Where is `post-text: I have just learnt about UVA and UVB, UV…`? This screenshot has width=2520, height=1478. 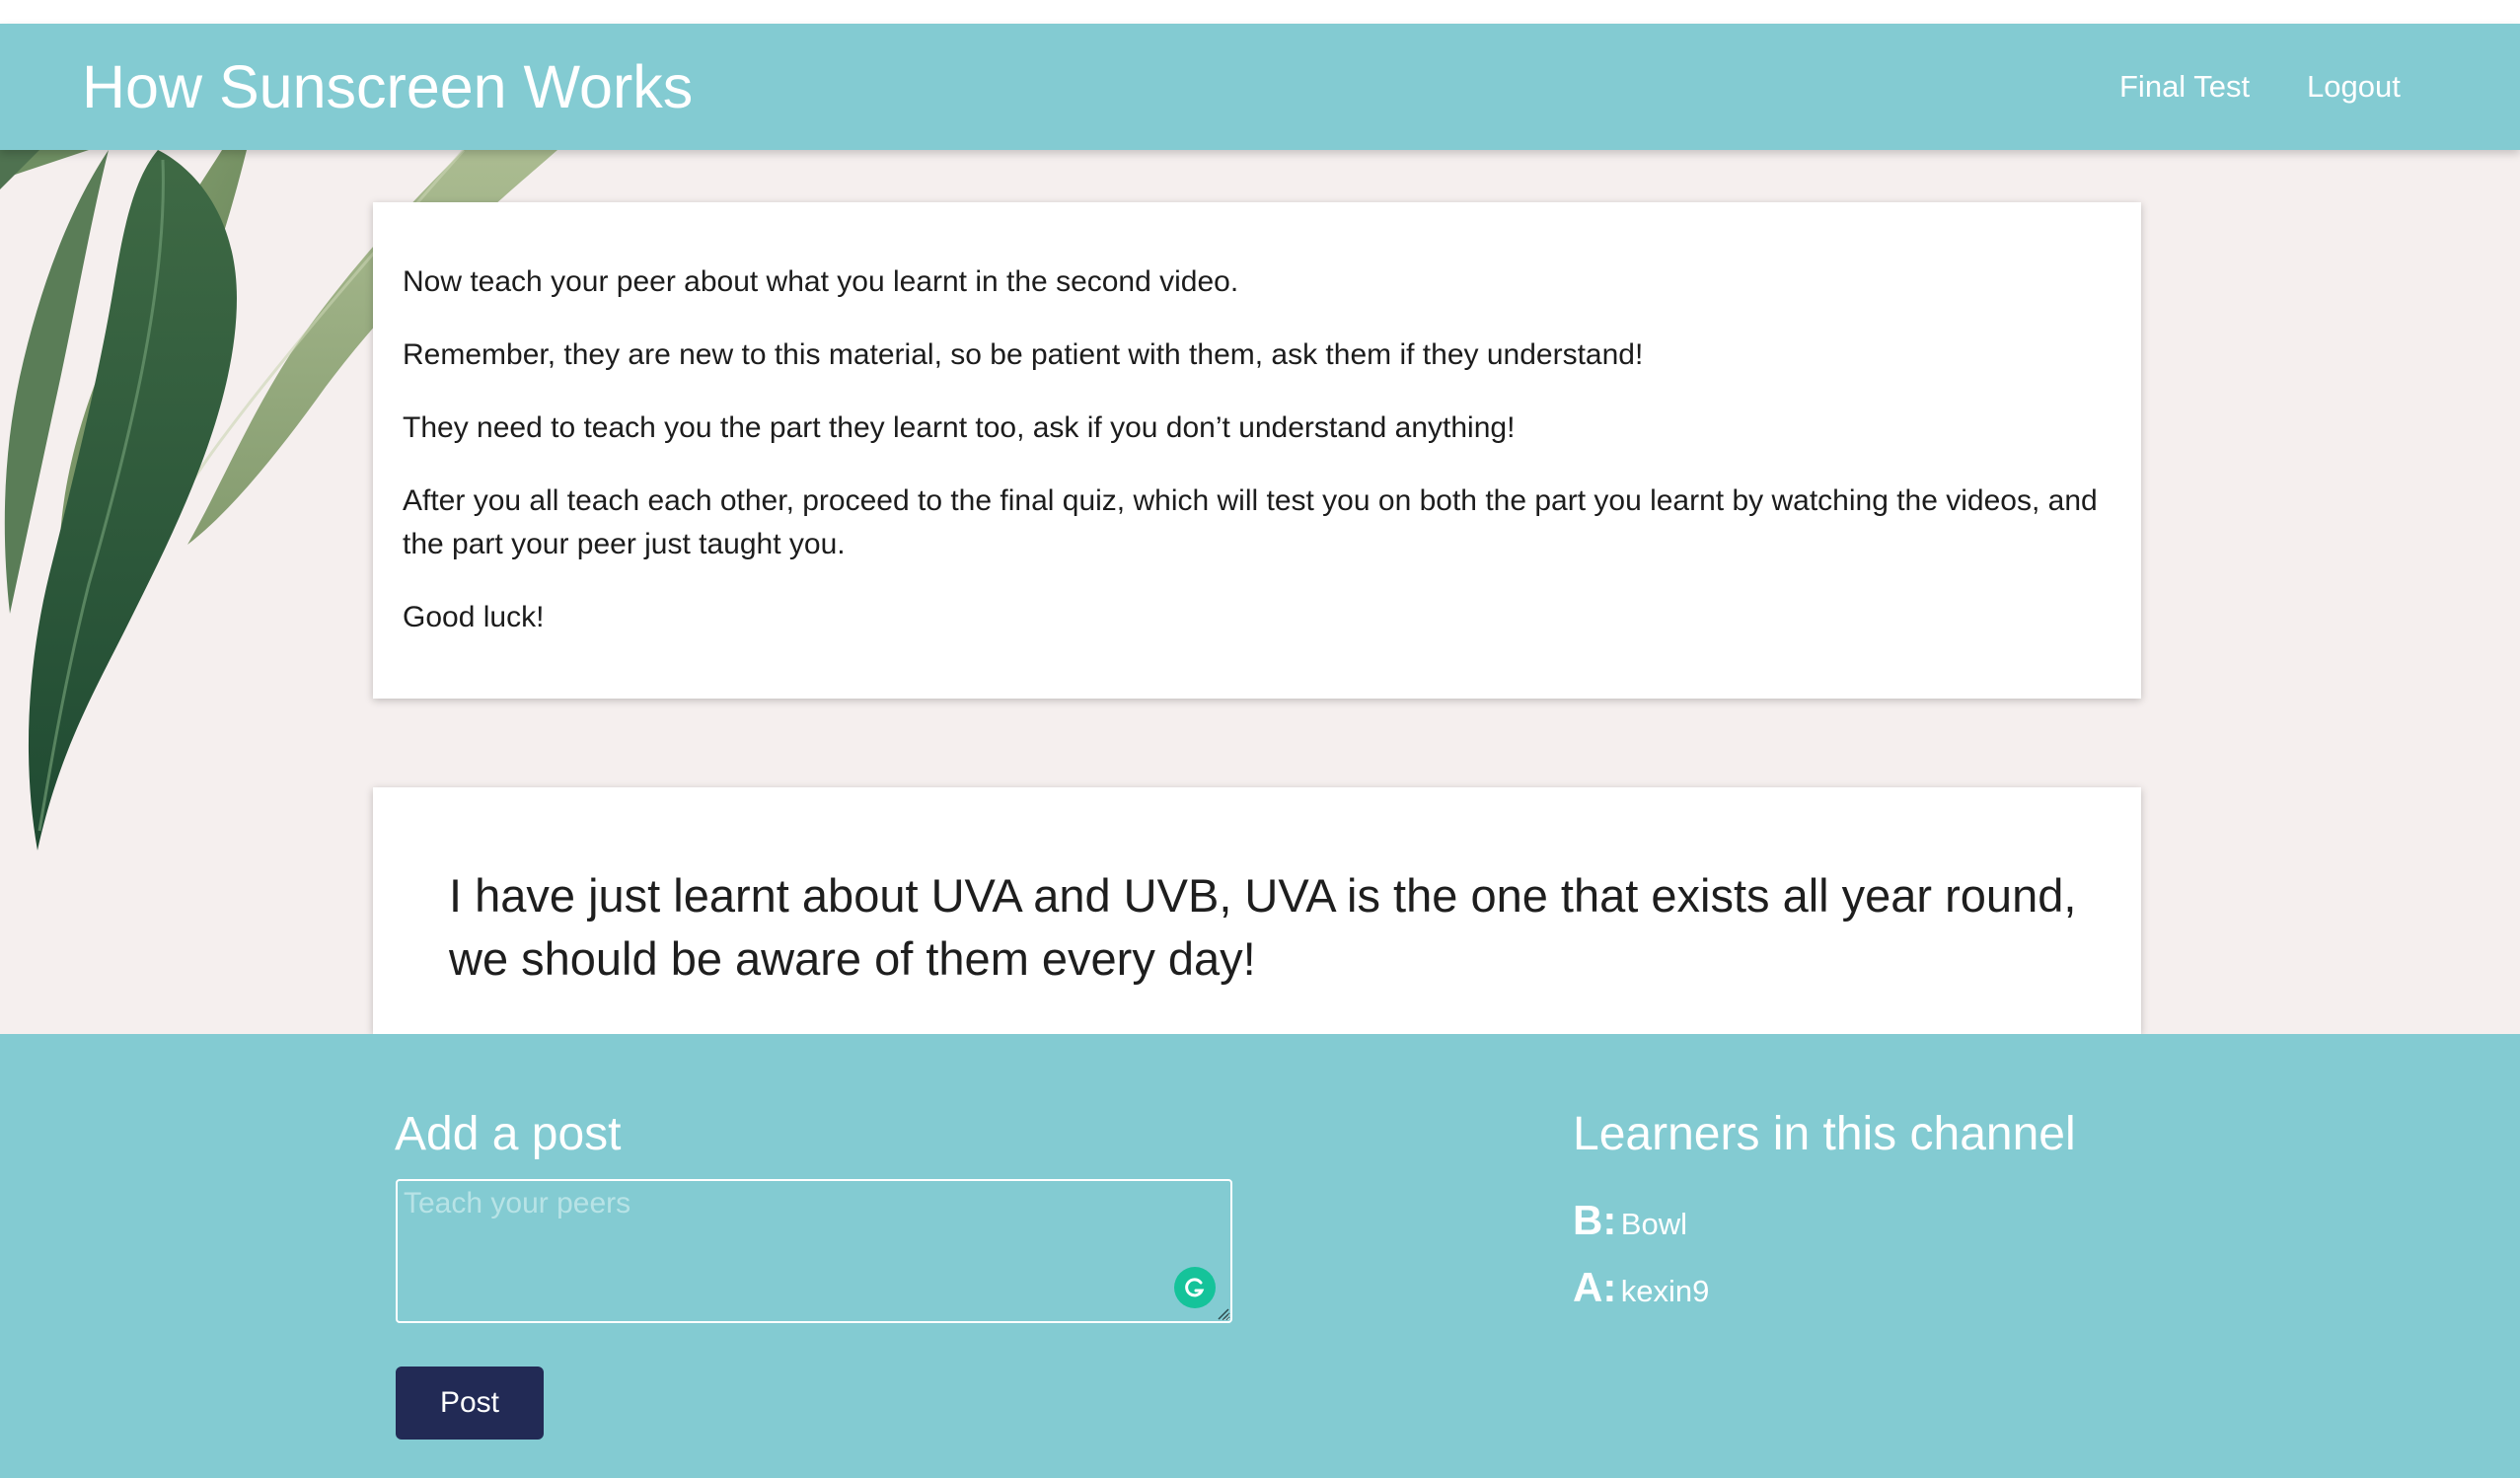 post-text: I have just learnt about UVA and UVB, UV… is located at coordinates (1263, 927).